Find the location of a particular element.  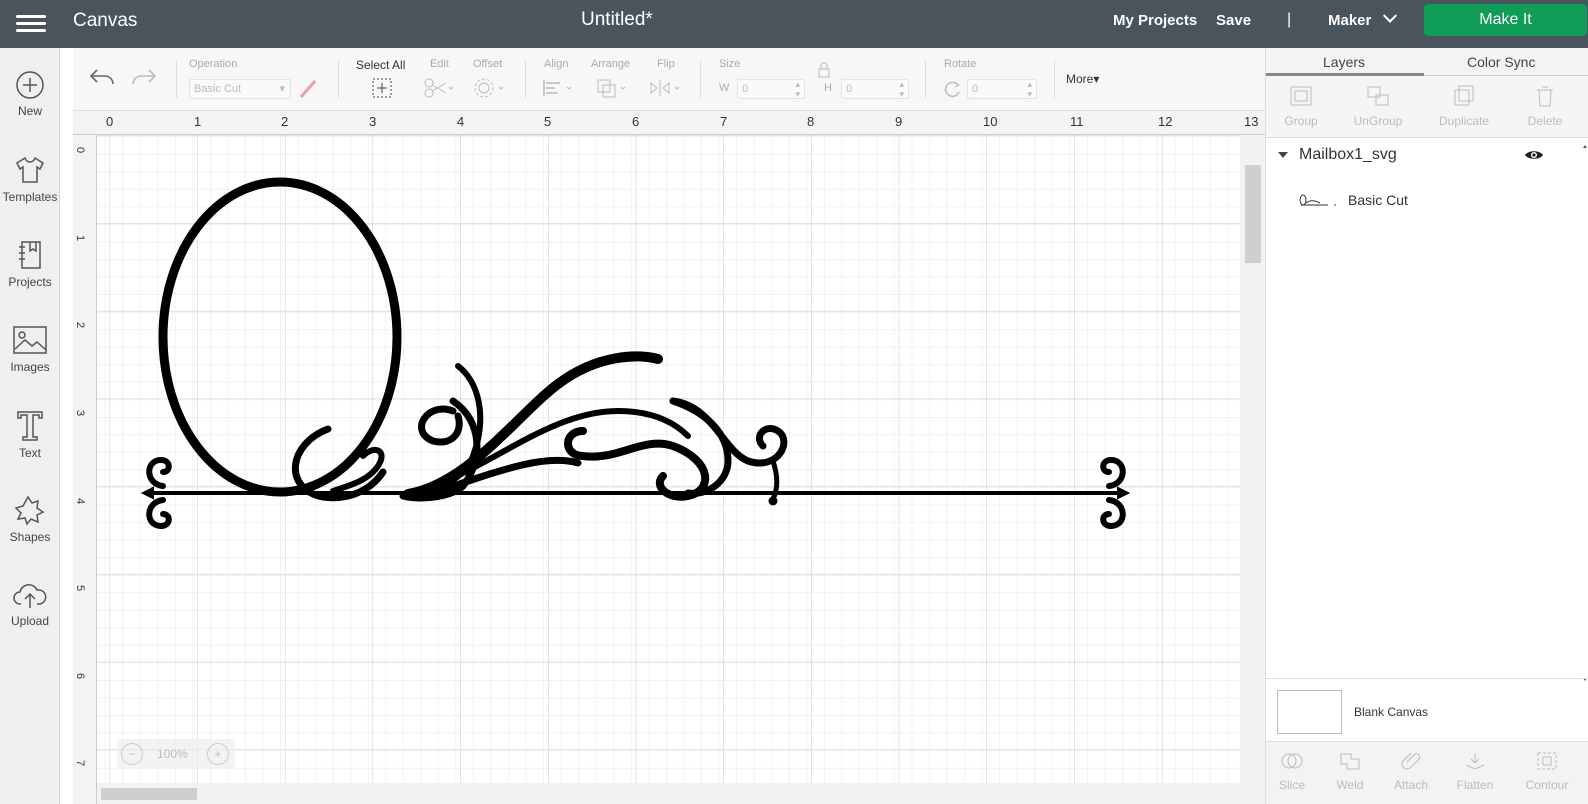

width-label: W is located at coordinates (724, 88).